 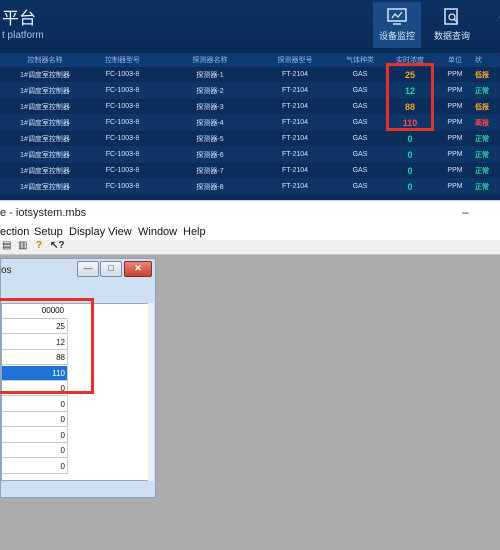 I want to click on detector-cell: 探测器-1, so click(x=210, y=75).